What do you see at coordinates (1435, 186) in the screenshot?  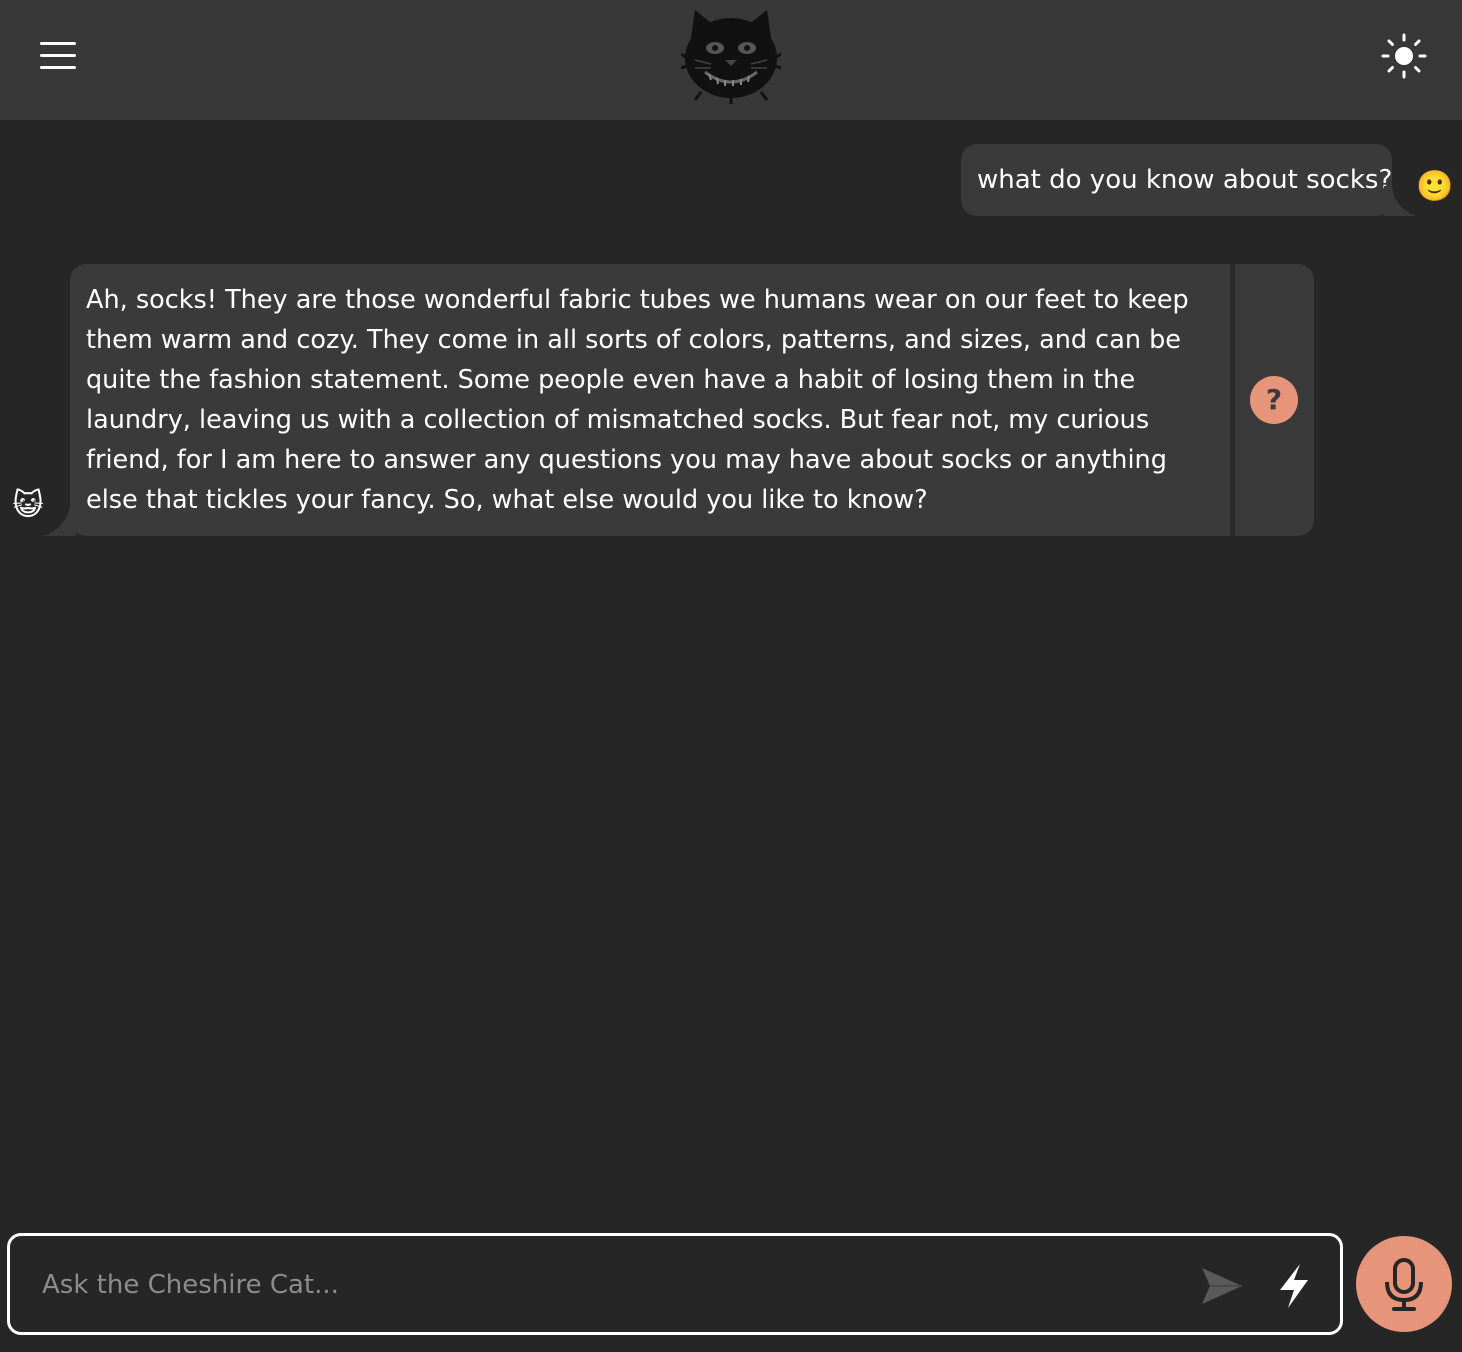 I see `user-avatar: 🙂` at bounding box center [1435, 186].